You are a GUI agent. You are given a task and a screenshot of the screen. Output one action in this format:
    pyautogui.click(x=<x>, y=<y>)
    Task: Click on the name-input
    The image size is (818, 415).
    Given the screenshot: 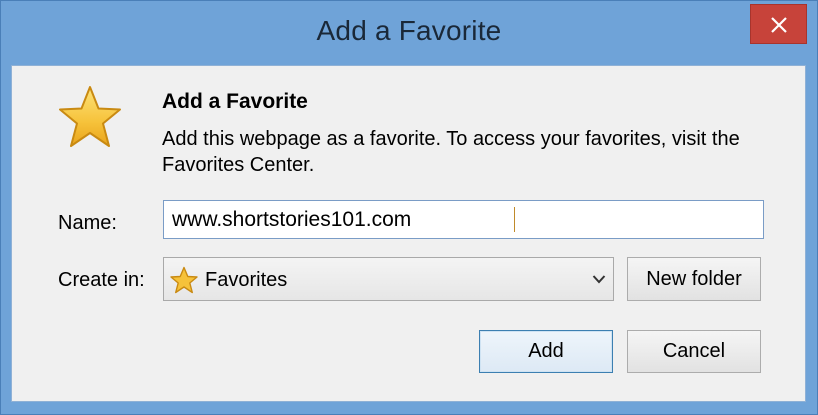 What is the action you would take?
    pyautogui.click(x=463, y=219)
    